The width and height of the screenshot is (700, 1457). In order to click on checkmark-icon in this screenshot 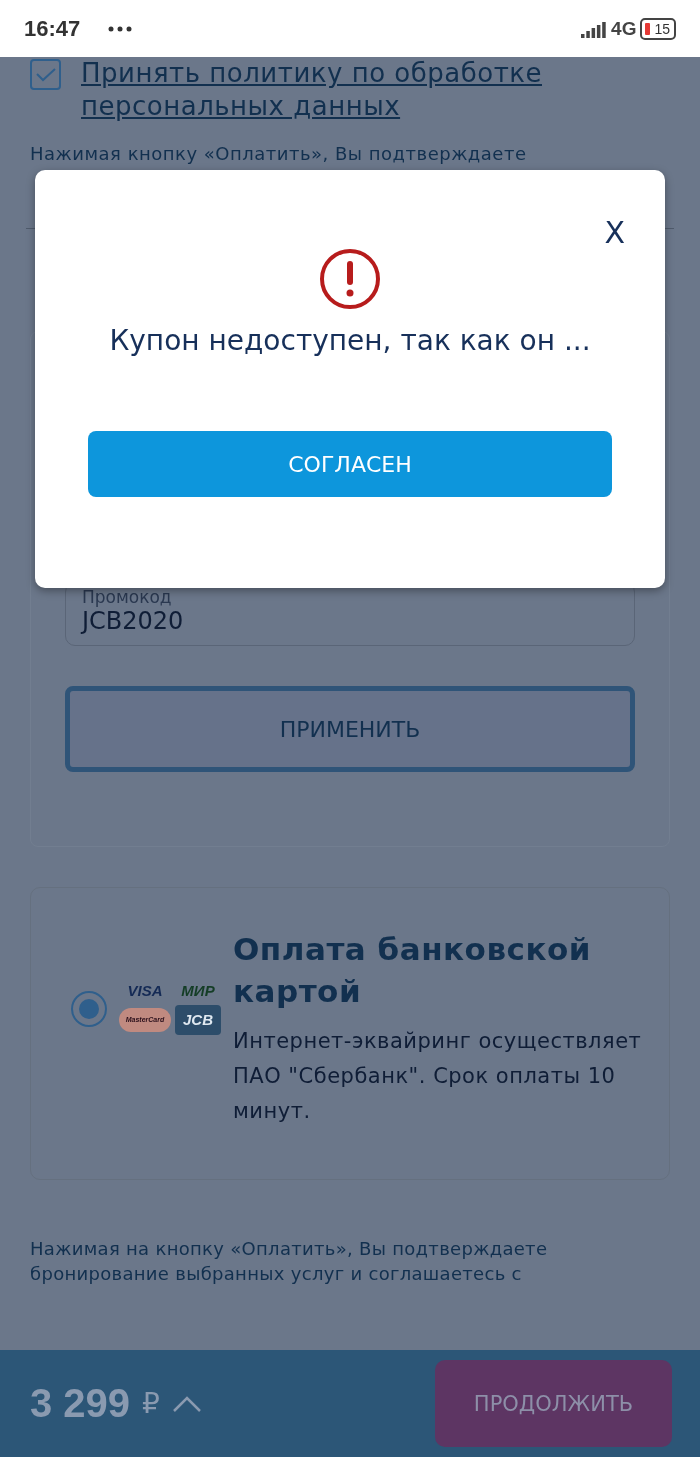, I will do `click(45, 74)`.